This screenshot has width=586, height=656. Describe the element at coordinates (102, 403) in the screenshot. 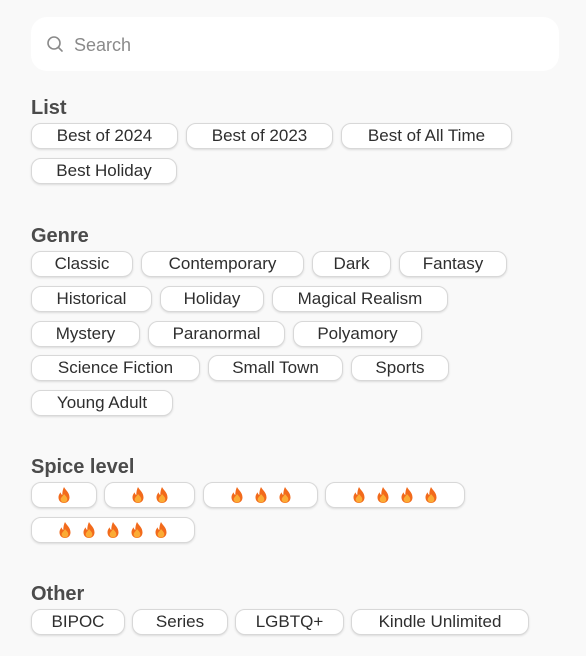

I see `chip-young-adult: Young Adult` at that location.